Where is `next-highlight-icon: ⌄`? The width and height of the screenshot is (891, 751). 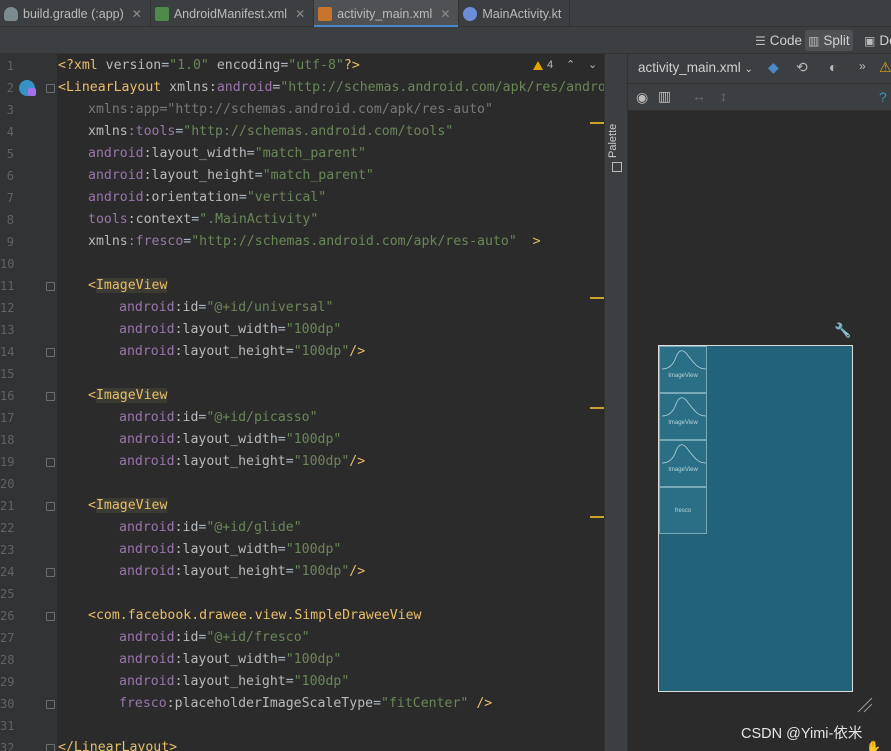
next-highlight-icon: ⌄ is located at coordinates (592, 64).